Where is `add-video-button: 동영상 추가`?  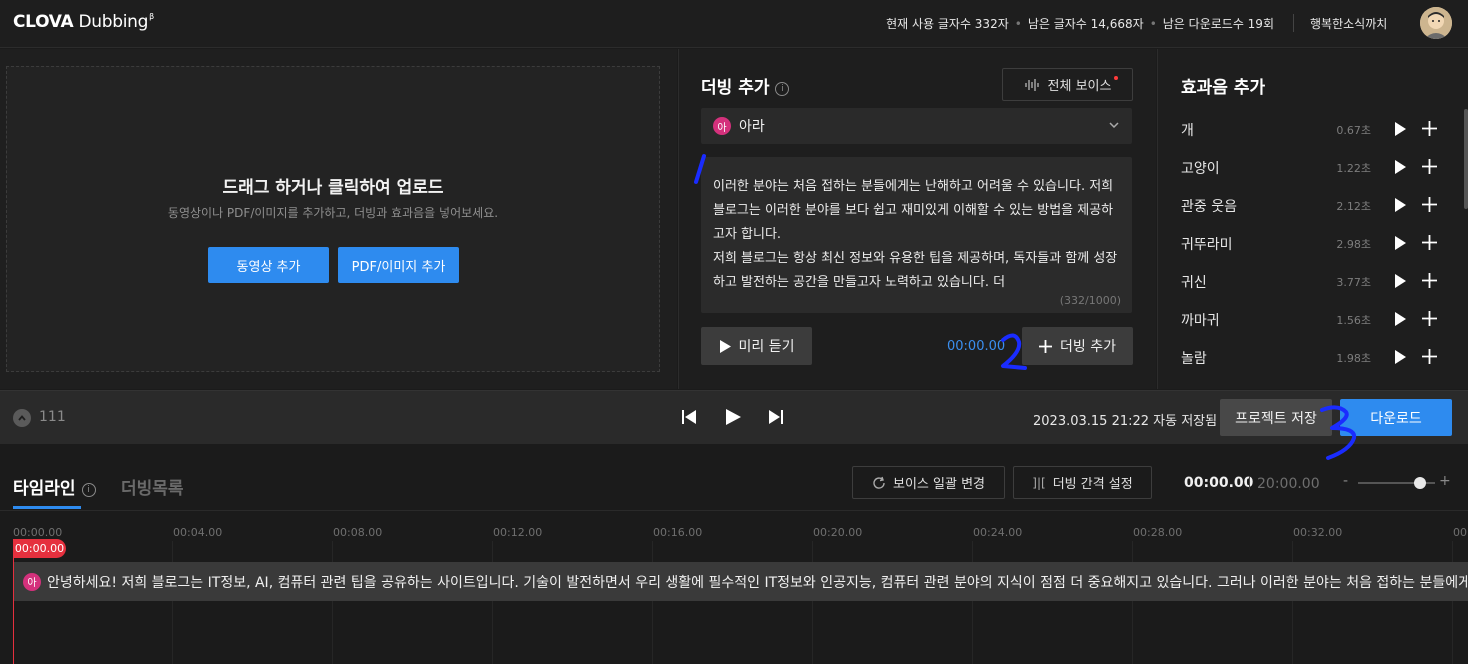 add-video-button: 동영상 추가 is located at coordinates (268, 265).